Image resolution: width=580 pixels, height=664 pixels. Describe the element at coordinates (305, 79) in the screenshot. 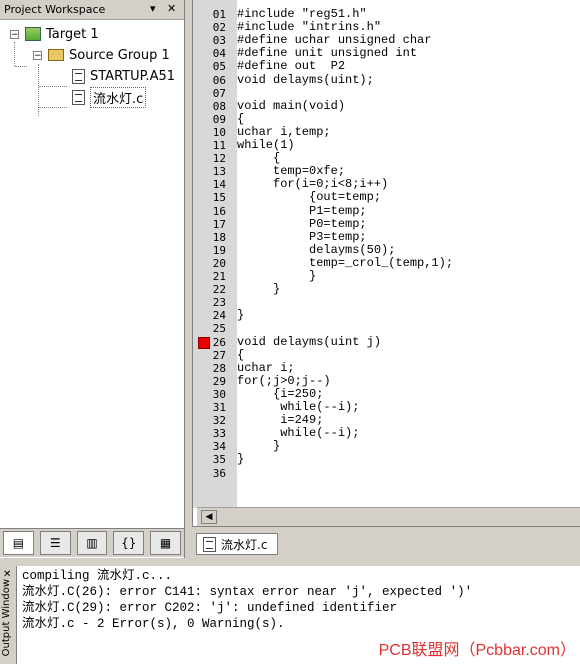

I see `code-line: void delayms(uint);` at that location.